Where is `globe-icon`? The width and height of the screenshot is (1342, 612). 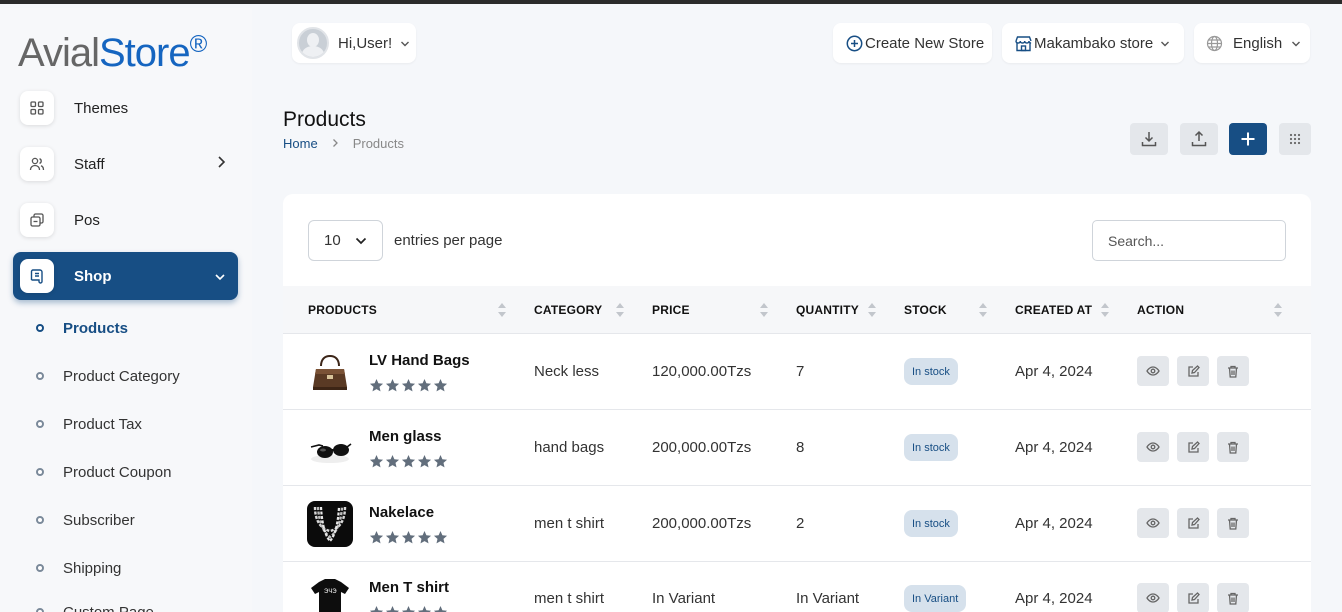 globe-icon is located at coordinates (1214, 43).